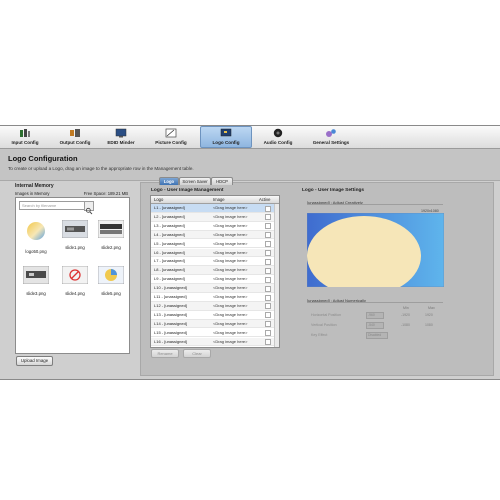  I want to click on table-row: L6 - [unassigned] <Drag image here>, so click(215, 253).